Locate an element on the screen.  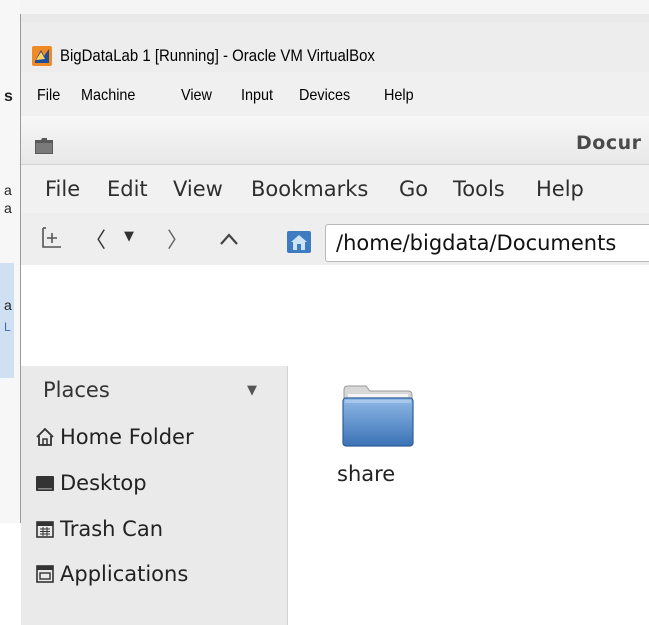
fm-menu-tools: Tools is located at coordinates (479, 189).